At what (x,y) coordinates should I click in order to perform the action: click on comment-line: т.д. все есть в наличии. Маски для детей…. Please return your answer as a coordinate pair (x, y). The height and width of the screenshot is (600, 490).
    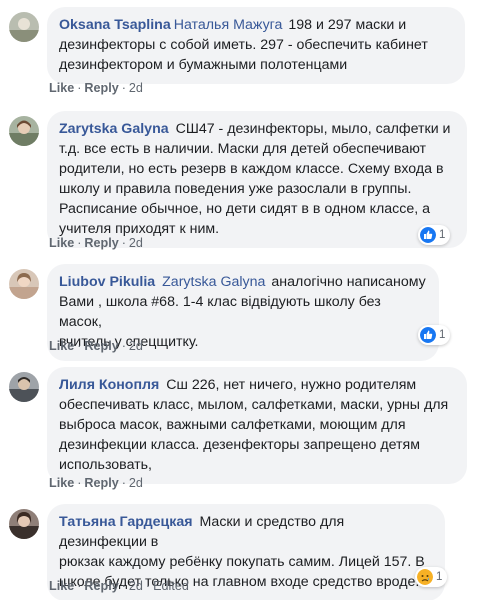
    Looking at the image, I should click on (243, 149).